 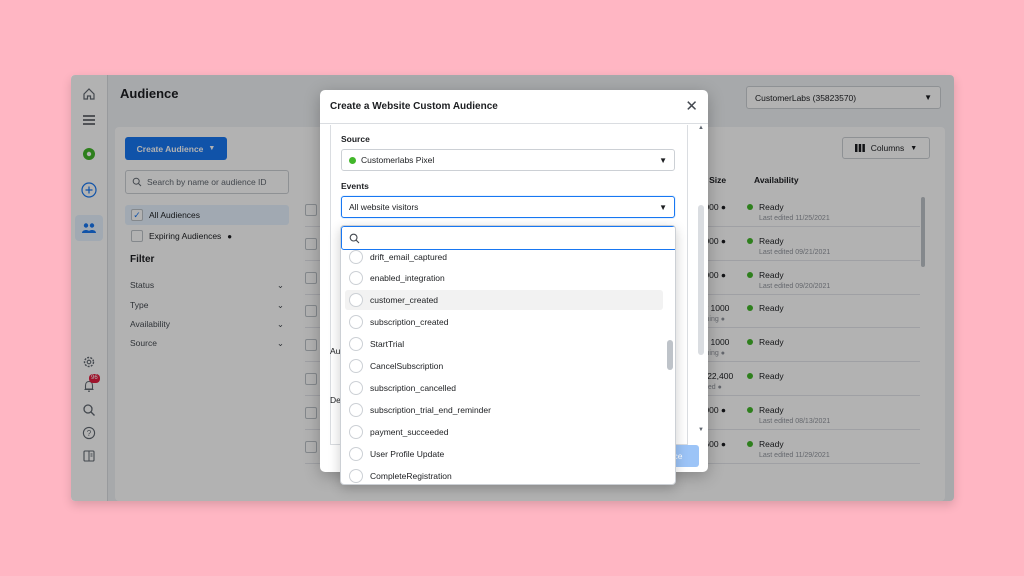 I want to click on dialog-scrollbar: ▲ ▼, so click(x=701, y=280).